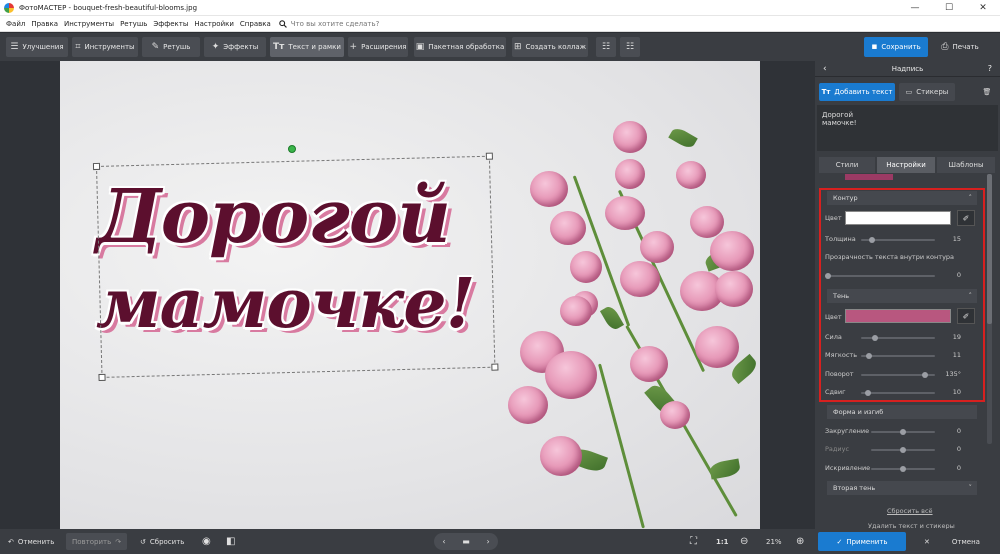 This screenshot has width=1000, height=554. Describe the element at coordinates (907, 128) in the screenshot. I see `text-edit-area: Дорогой мамочке!` at that location.